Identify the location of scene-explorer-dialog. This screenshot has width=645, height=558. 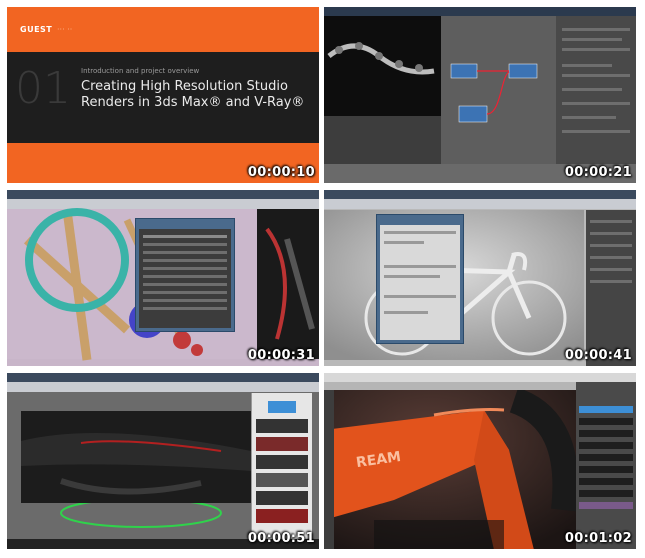
(185, 275).